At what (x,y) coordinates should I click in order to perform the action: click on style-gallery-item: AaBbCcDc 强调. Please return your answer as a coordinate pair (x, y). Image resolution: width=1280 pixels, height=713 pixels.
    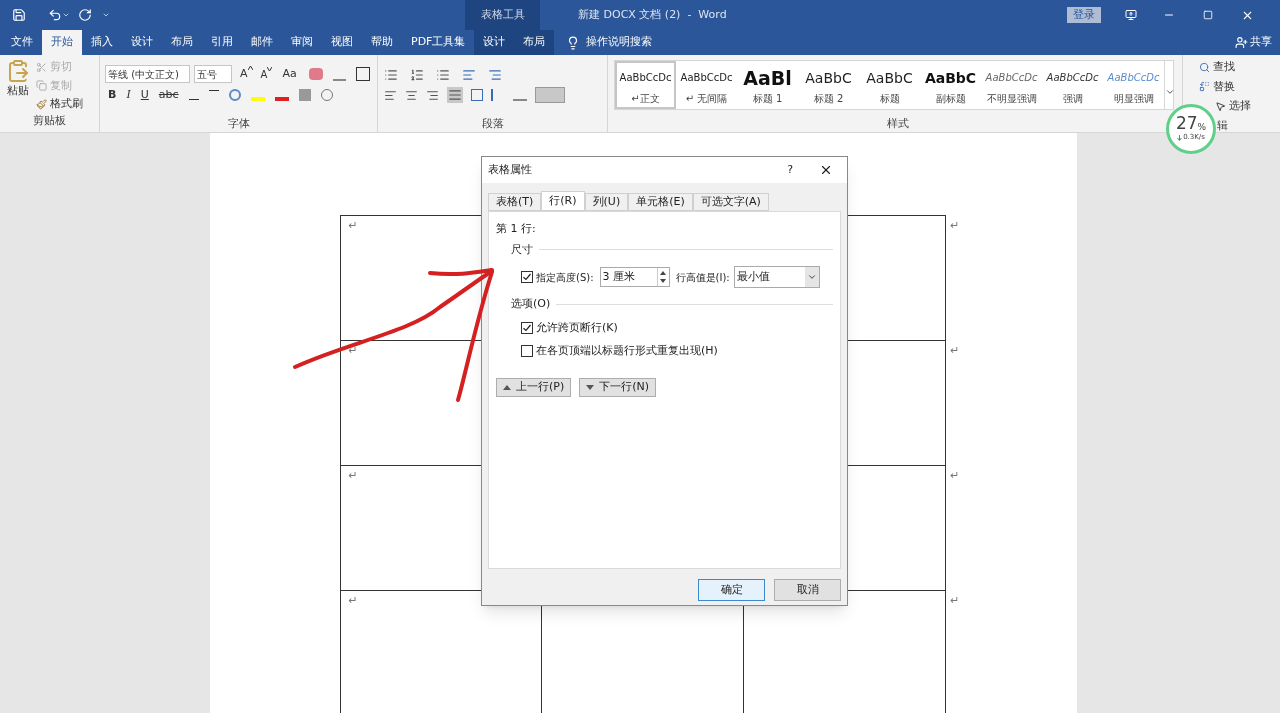
    Looking at the image, I should click on (1072, 85).